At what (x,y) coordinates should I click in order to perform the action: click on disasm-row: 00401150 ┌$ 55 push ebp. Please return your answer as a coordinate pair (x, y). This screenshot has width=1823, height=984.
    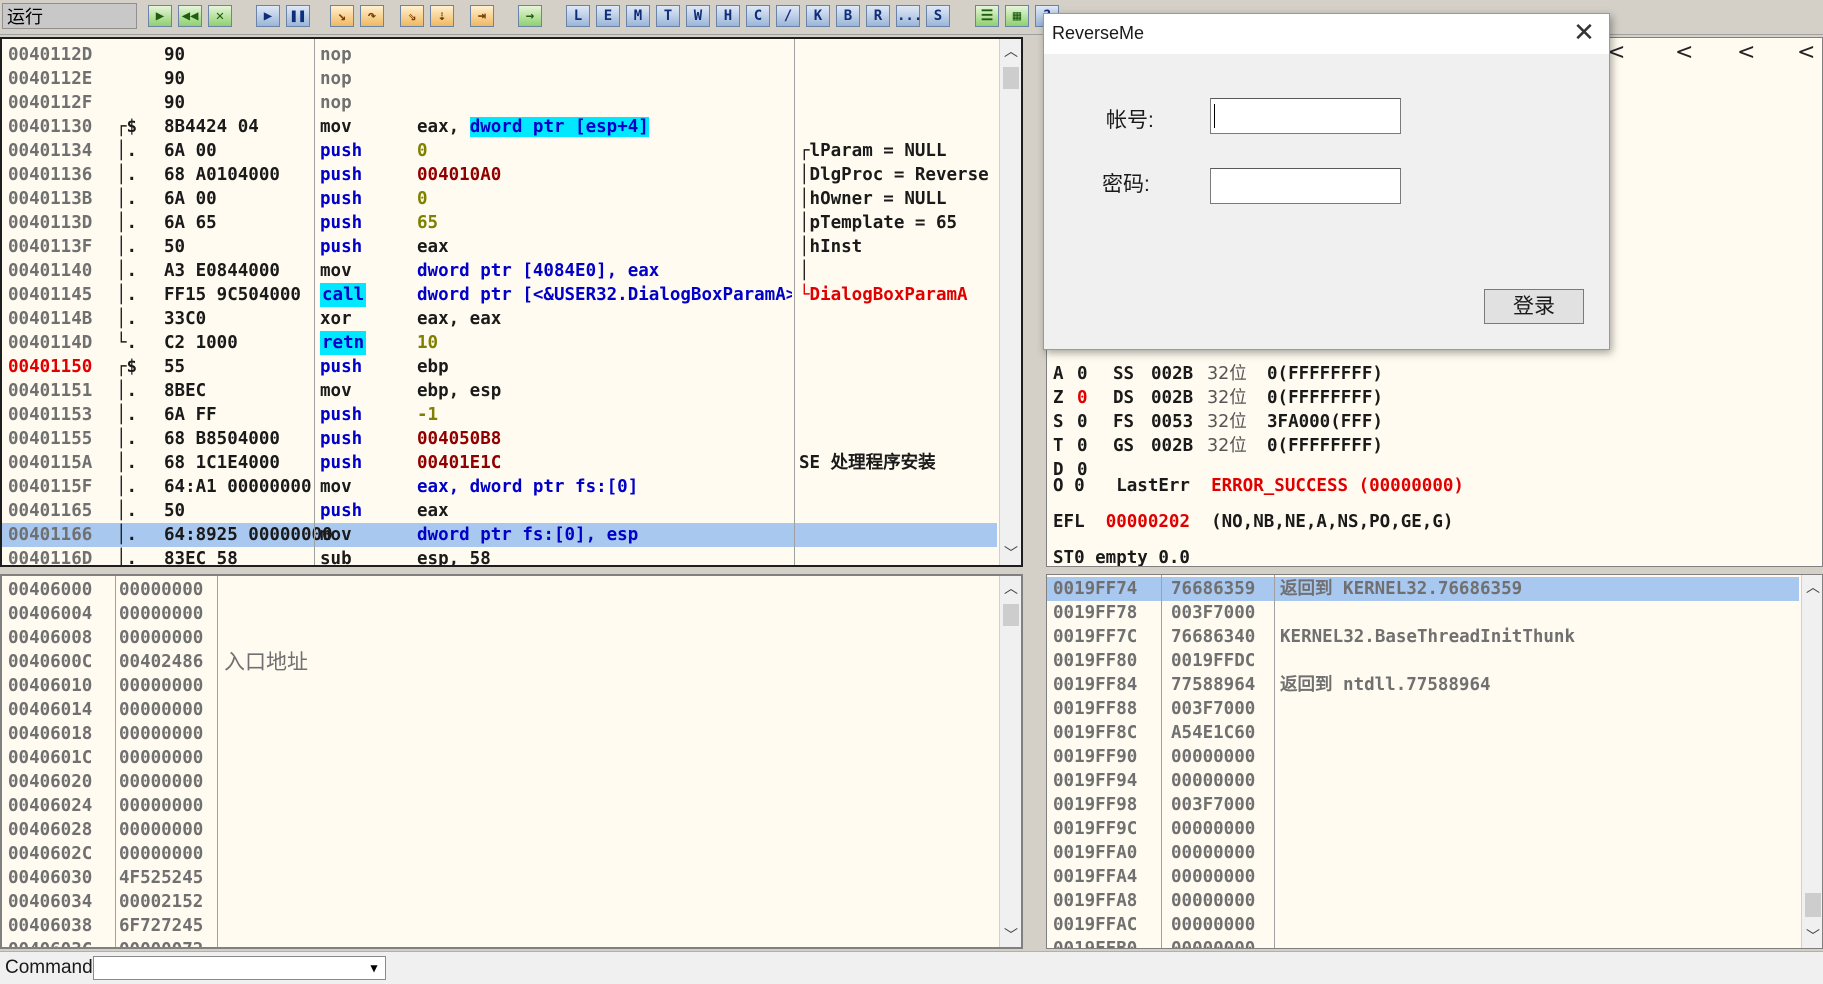
    Looking at the image, I should click on (499, 367).